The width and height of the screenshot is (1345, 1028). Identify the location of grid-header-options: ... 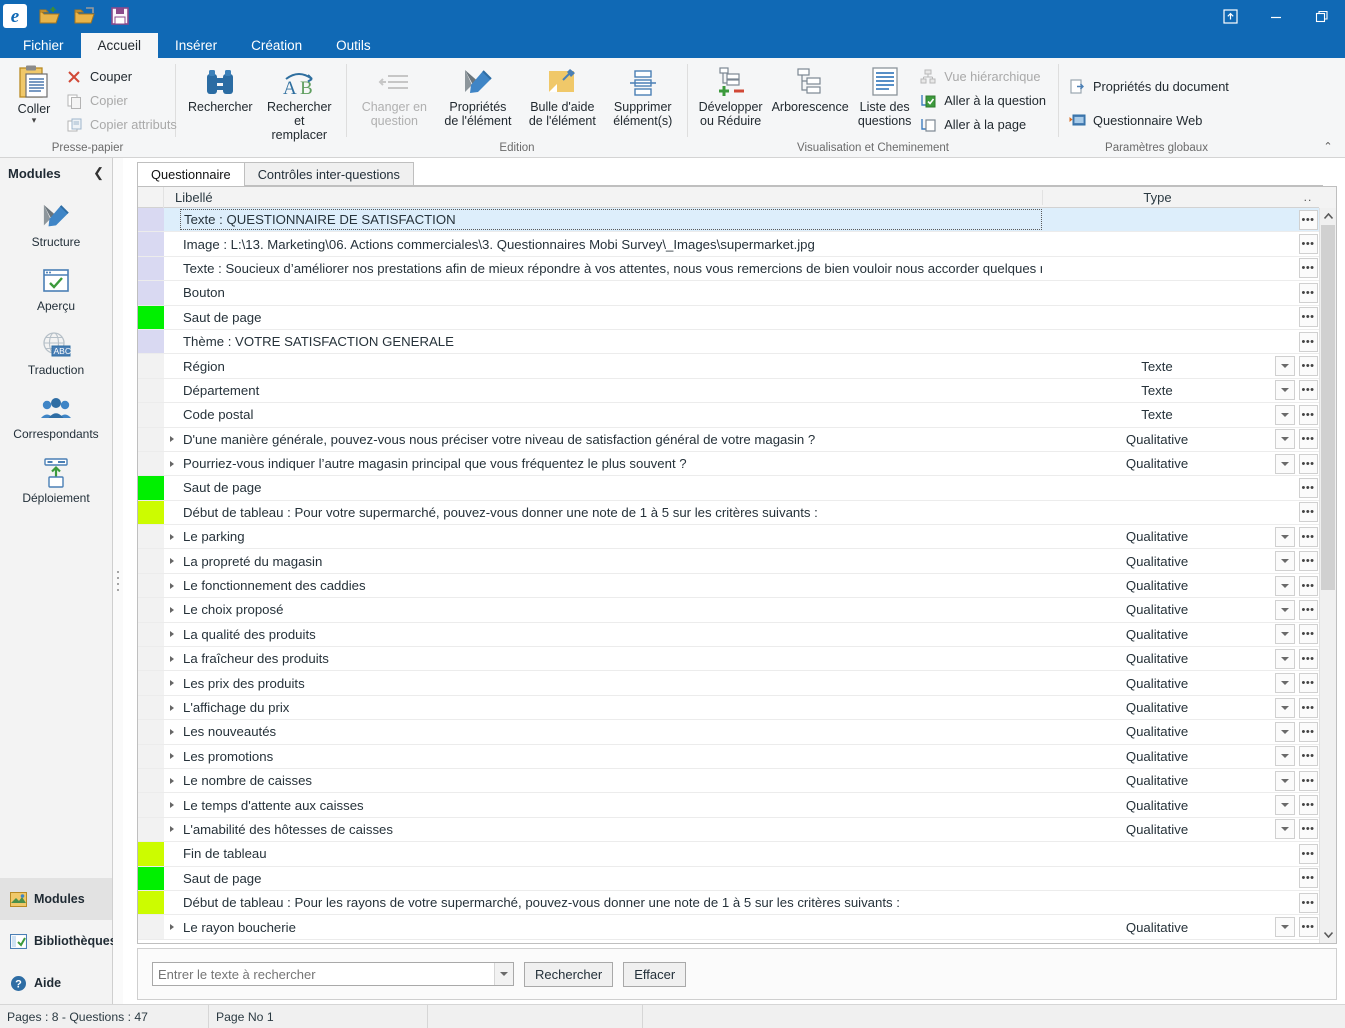
(1308, 197).